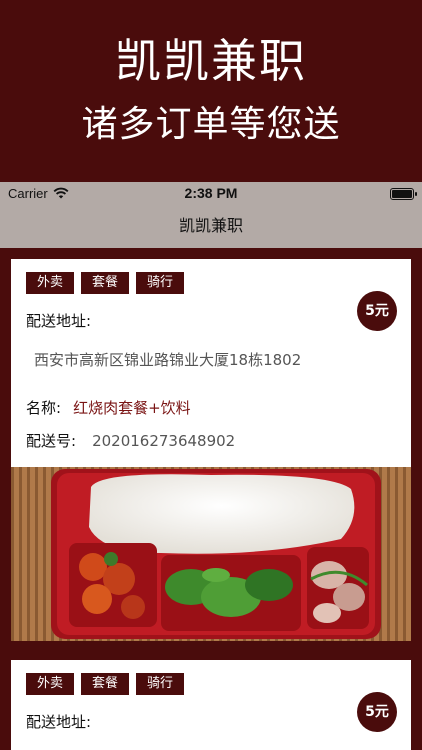 The height and width of the screenshot is (750, 422). Describe the element at coordinates (403, 194) in the screenshot. I see `battery-icon` at that location.